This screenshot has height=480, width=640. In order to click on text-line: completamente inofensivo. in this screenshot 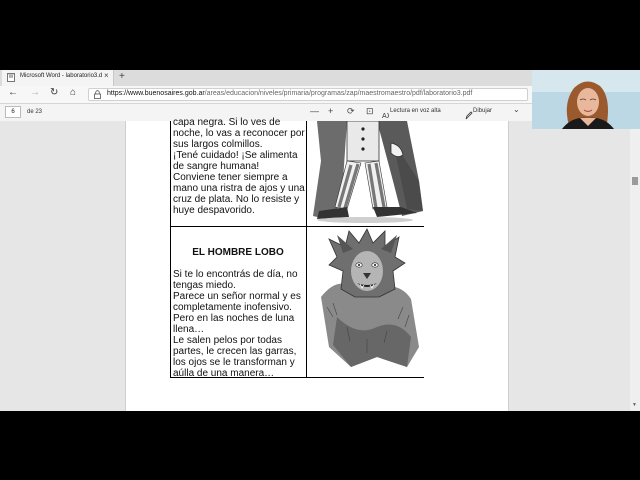, I will do `click(232, 307)`.